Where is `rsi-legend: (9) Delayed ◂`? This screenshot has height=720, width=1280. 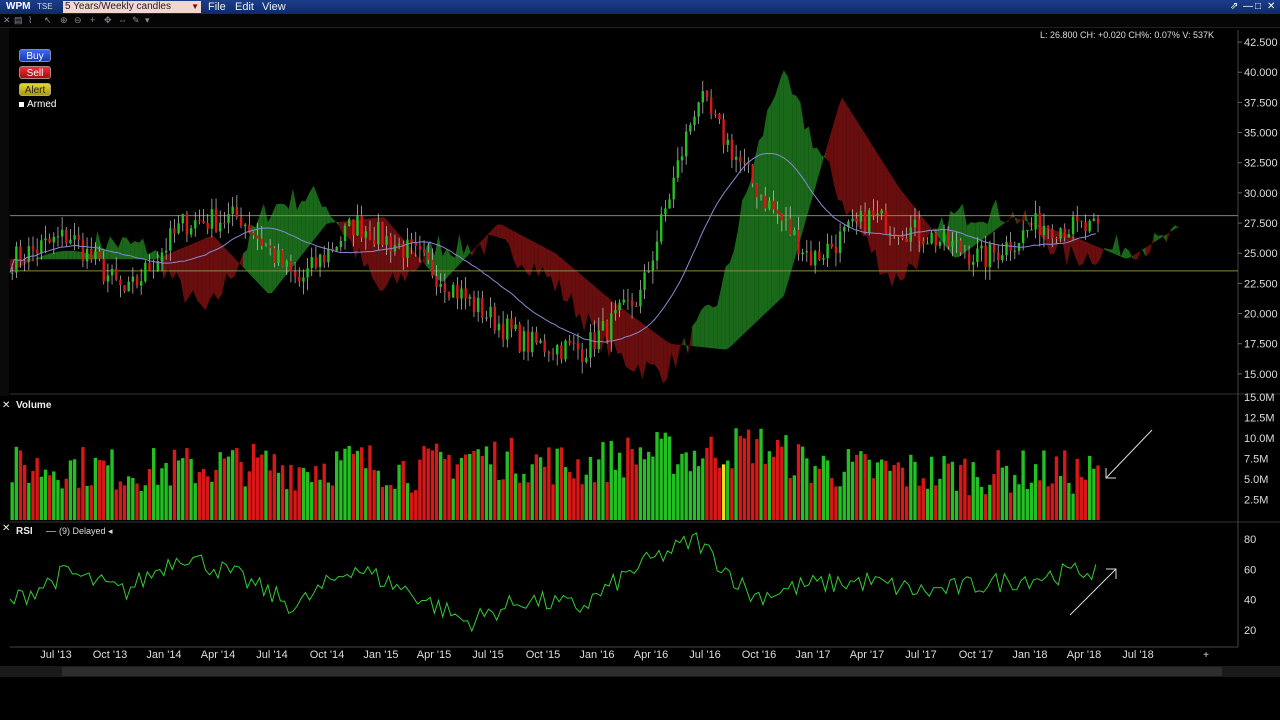
rsi-legend: (9) Delayed ◂ is located at coordinates (79, 531).